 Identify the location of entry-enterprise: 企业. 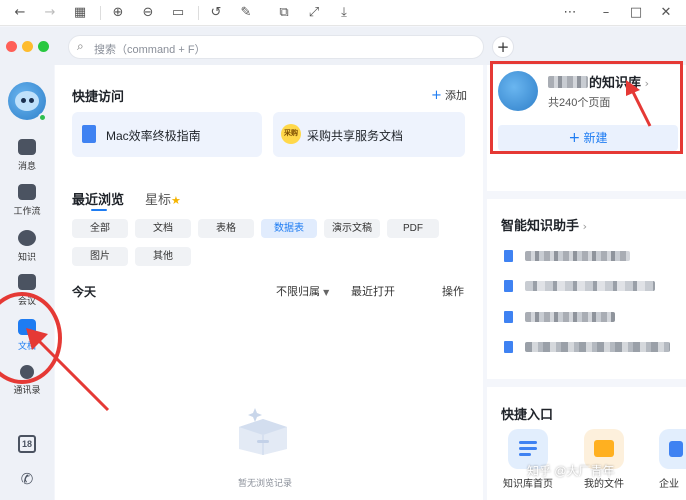
(669, 459).